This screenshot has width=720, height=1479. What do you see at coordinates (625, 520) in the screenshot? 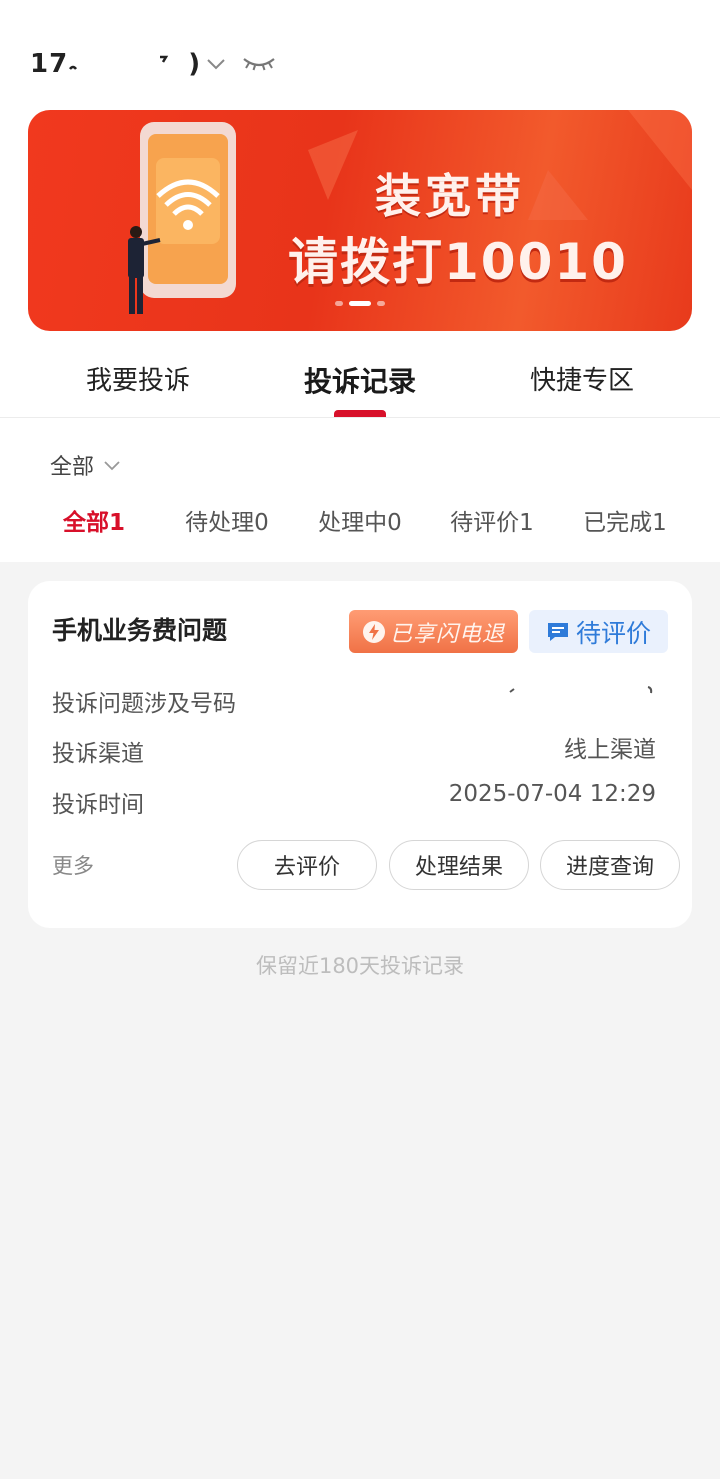
I see `status-tab-completed: 已完成1` at bounding box center [625, 520].